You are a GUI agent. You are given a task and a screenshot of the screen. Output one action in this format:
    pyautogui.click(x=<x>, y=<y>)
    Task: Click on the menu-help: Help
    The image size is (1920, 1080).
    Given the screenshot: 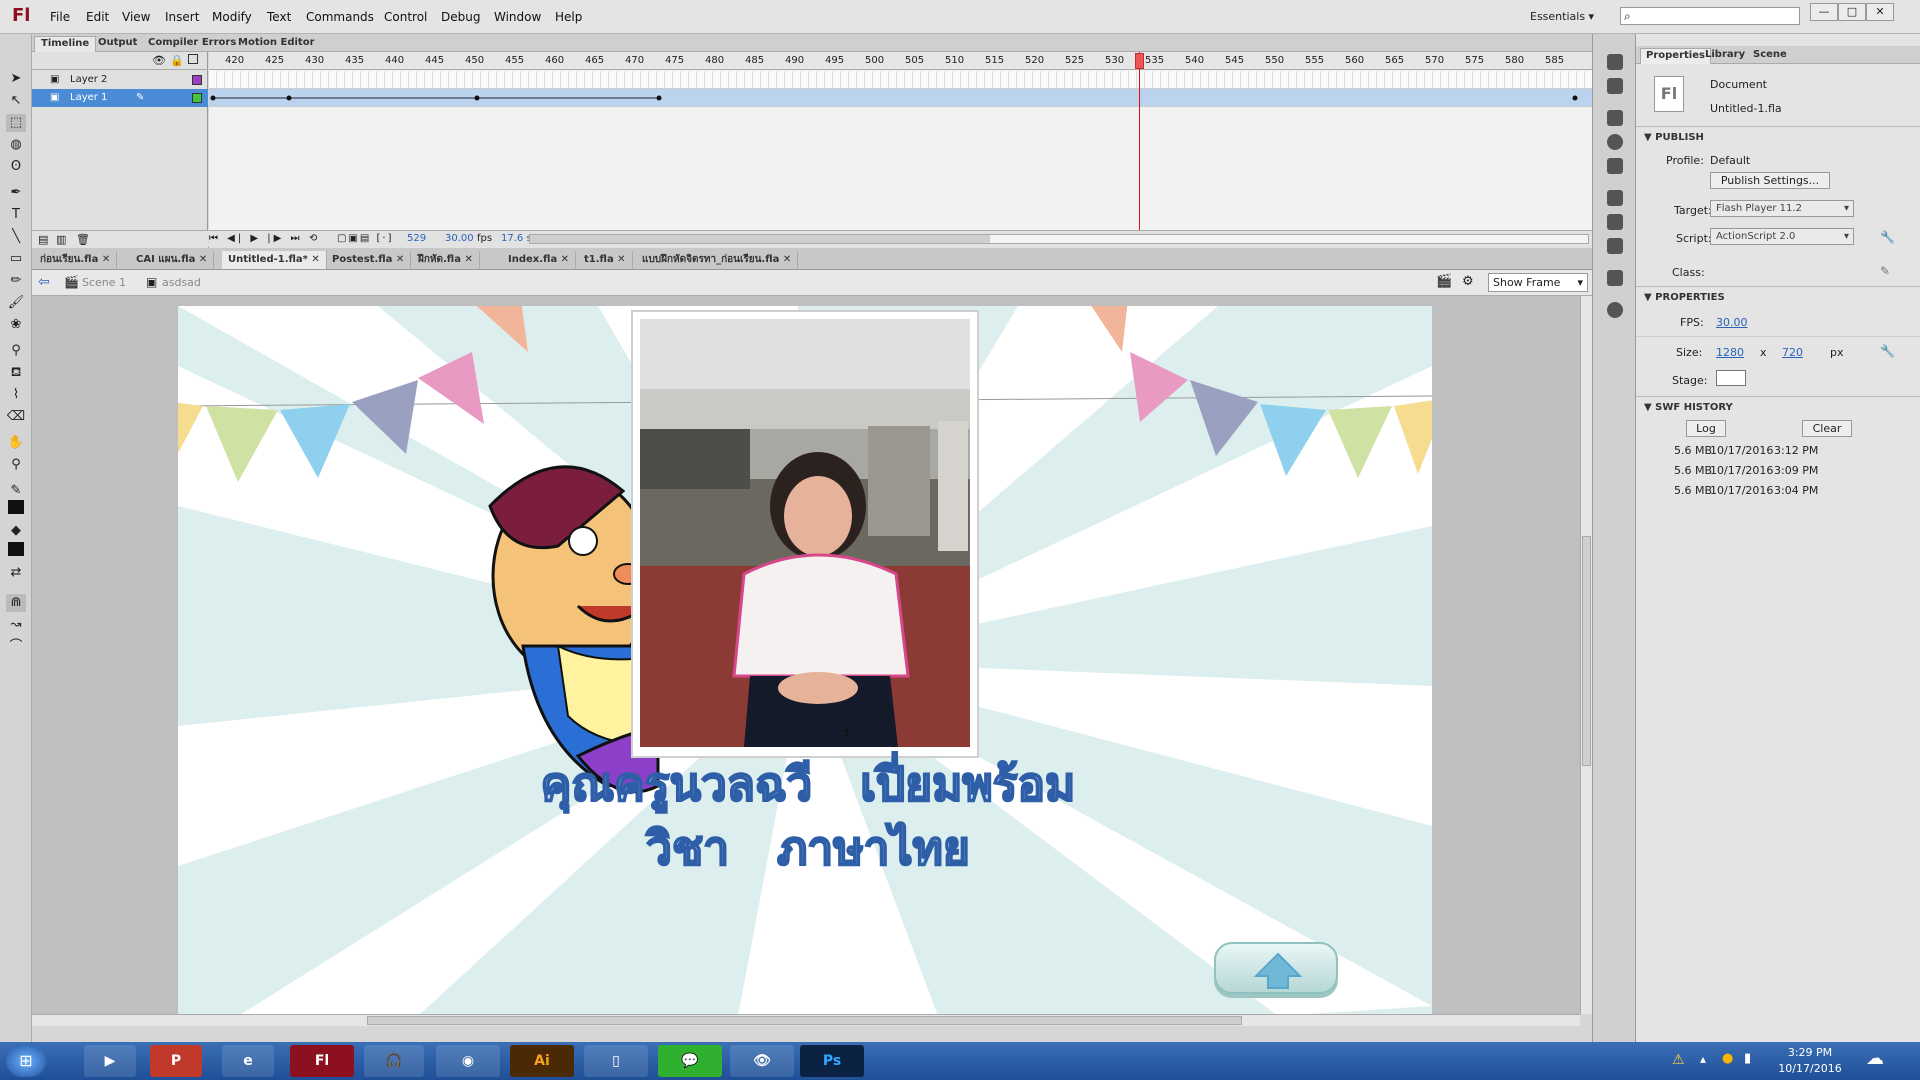 What is the action you would take?
    pyautogui.click(x=568, y=17)
    